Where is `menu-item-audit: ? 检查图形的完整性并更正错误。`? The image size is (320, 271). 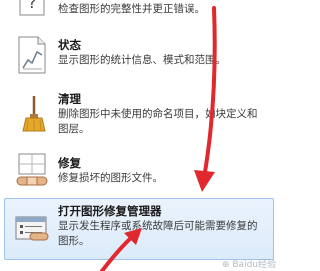 menu-item-audit: ? 检查图形的完整性并更正错误。 is located at coordinates (139, 13).